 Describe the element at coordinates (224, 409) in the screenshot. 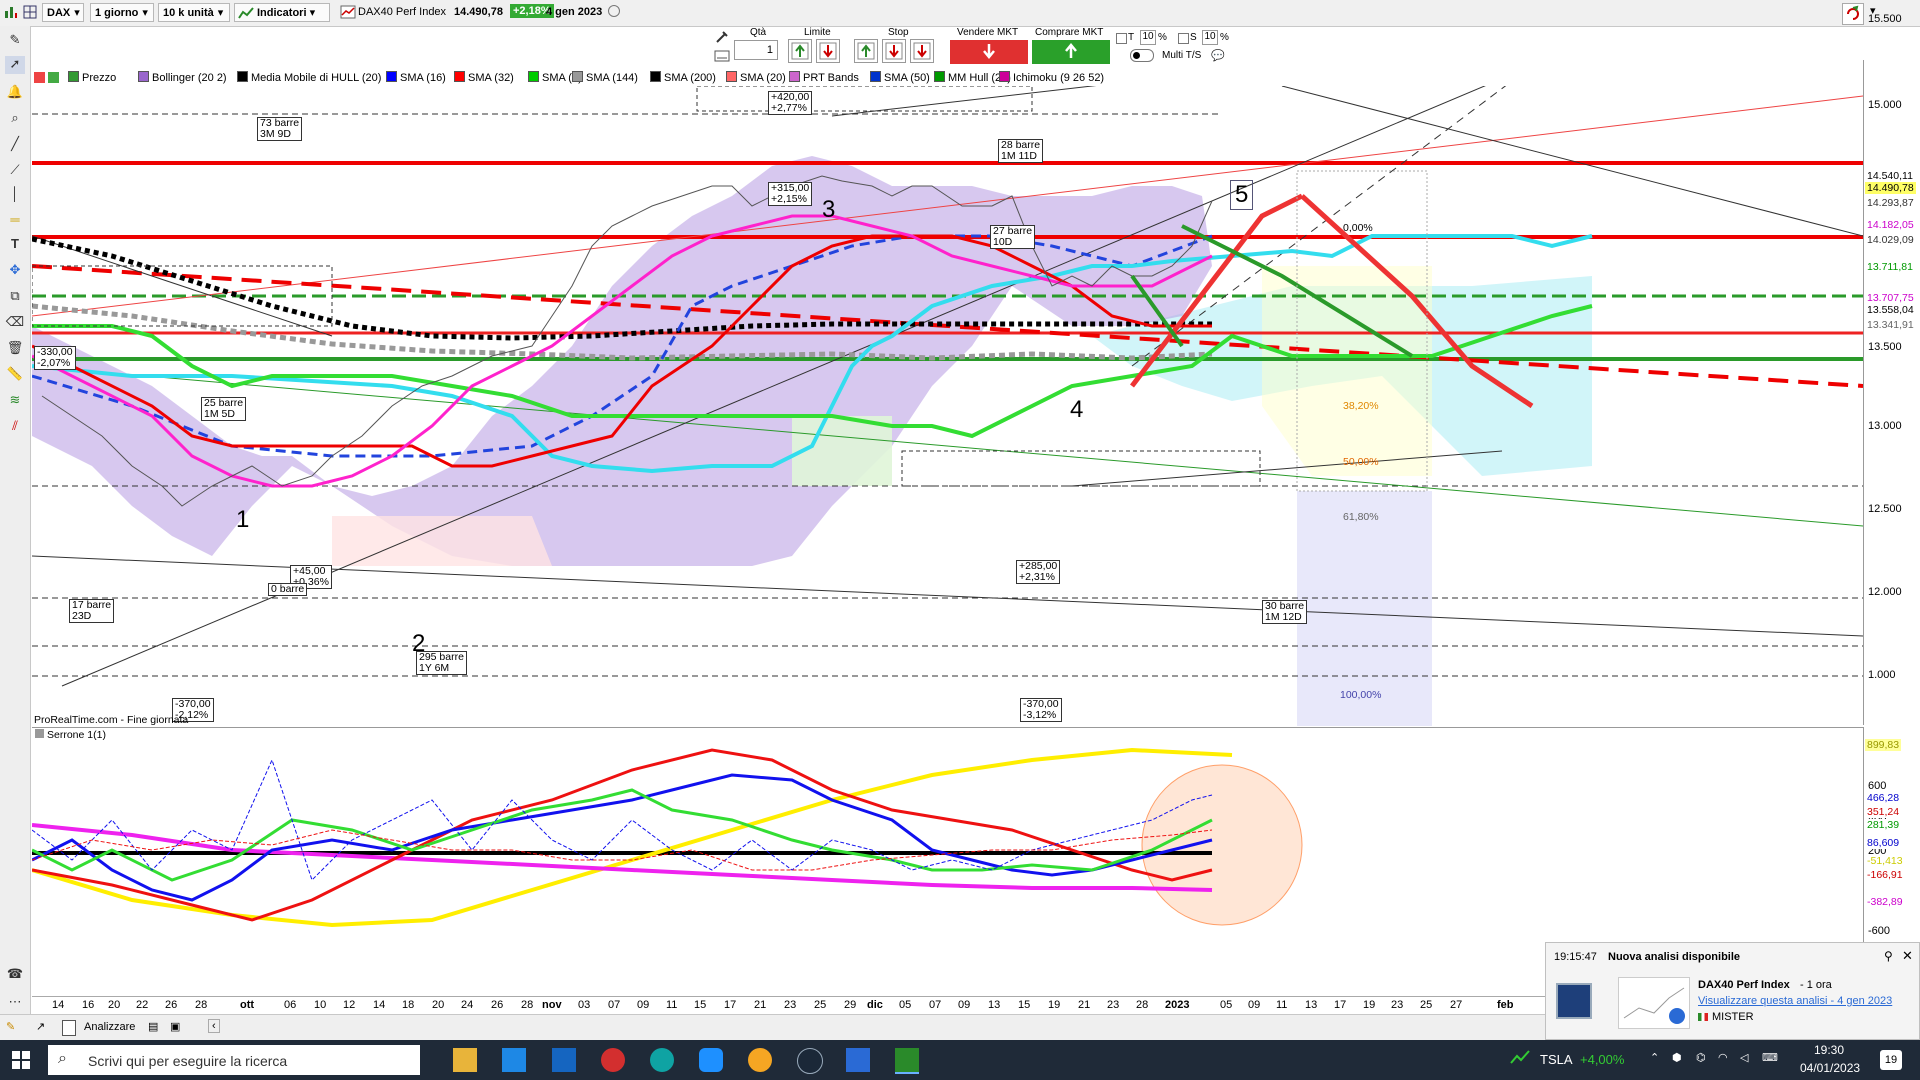

I see `label-25-barre: 25 barre 1M 5D` at that location.